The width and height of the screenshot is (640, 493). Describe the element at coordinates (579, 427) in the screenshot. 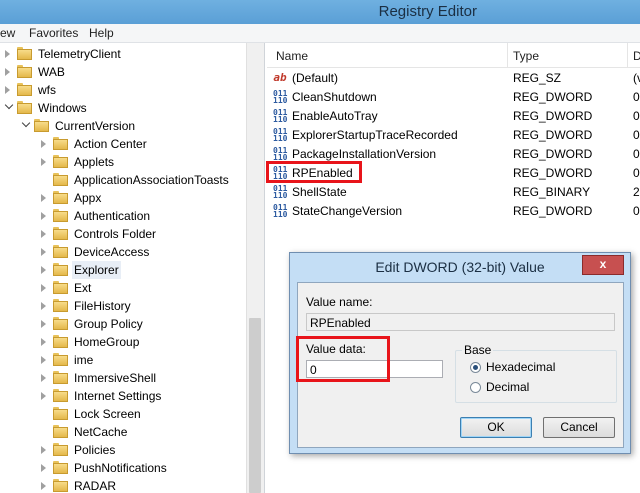

I see `cancel-button: Cancel` at that location.